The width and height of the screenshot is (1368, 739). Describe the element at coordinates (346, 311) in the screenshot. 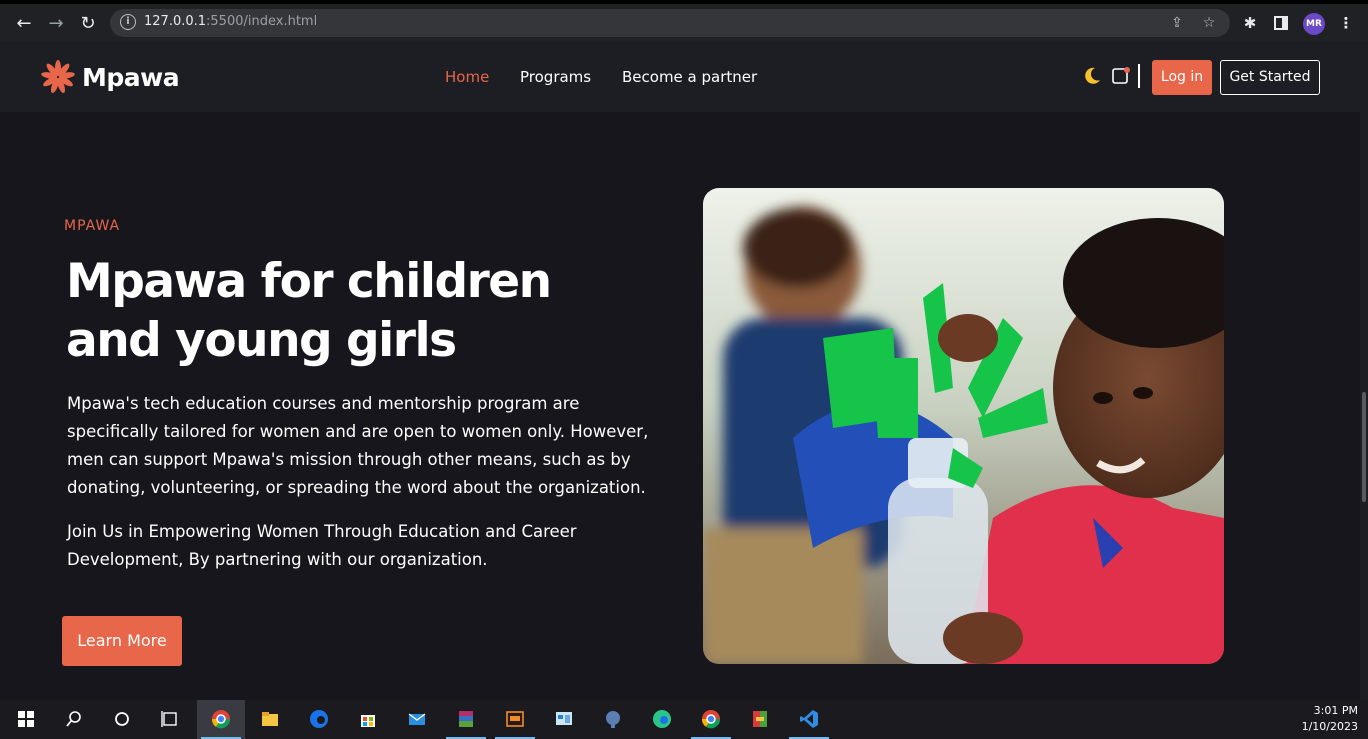

I see `hero-title: Mpawa for children and young girls` at that location.